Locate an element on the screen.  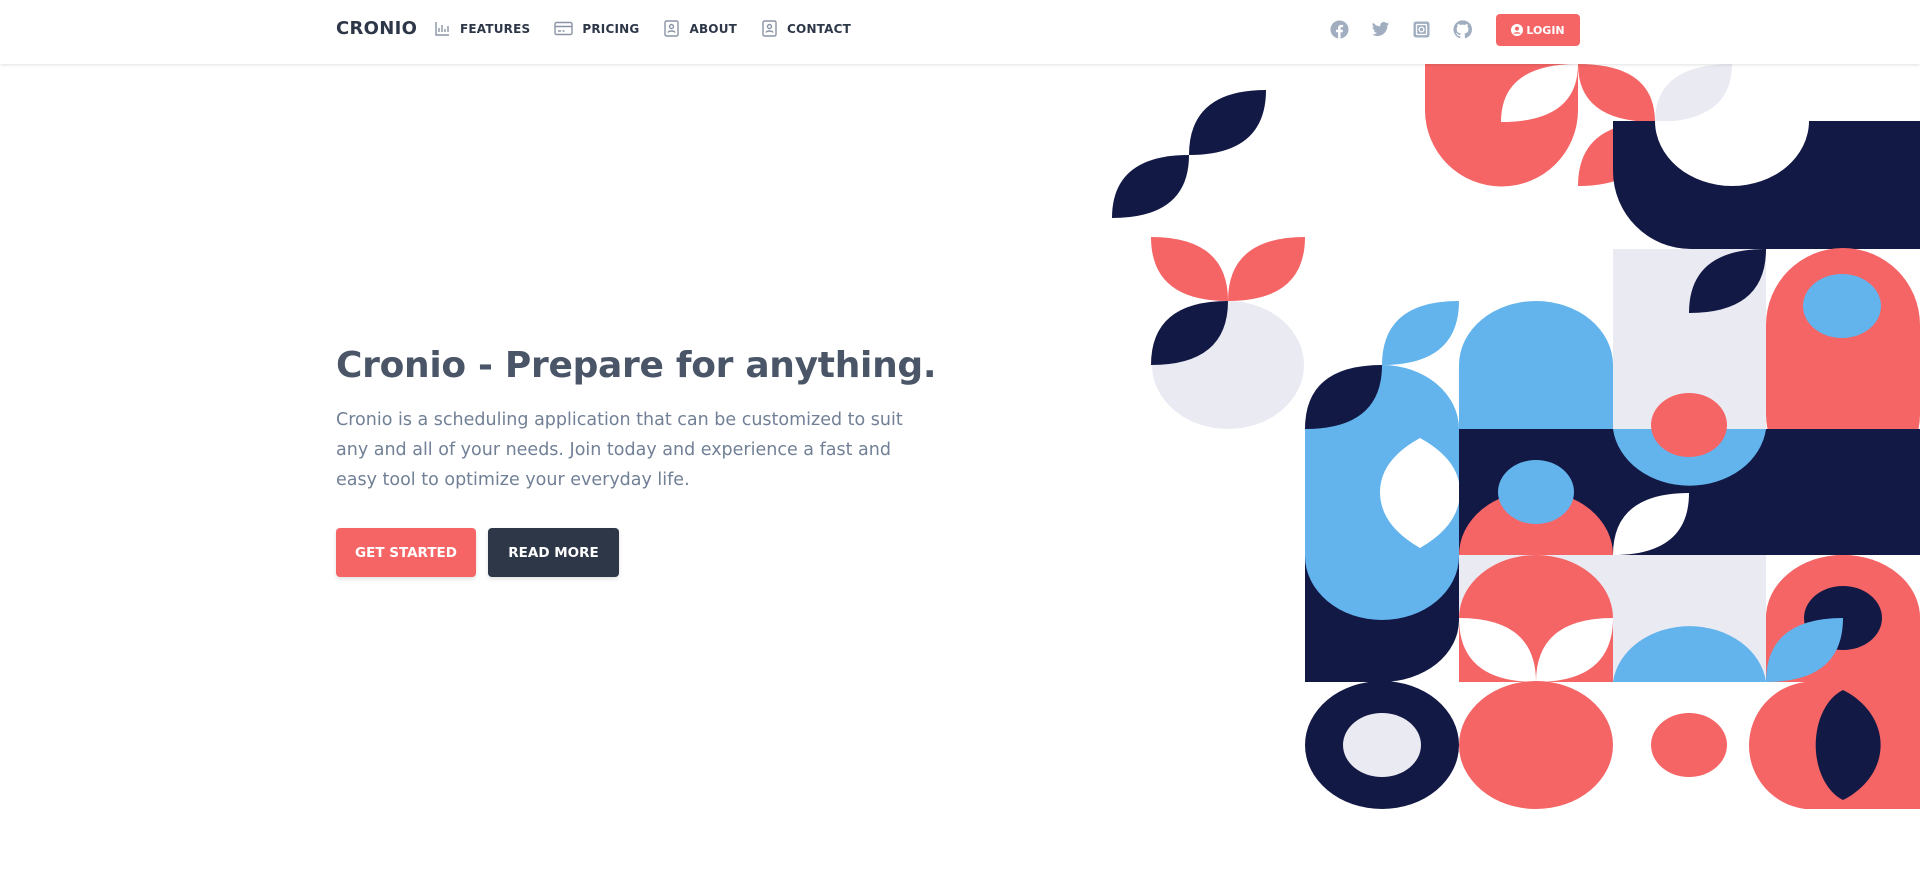
nav-label: CONTACT is located at coordinates (819, 28).